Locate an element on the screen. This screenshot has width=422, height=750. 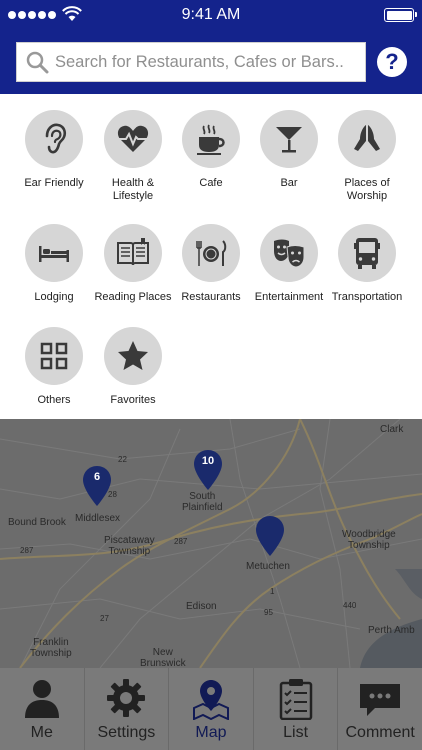
search-bar is located at coordinates (191, 62).